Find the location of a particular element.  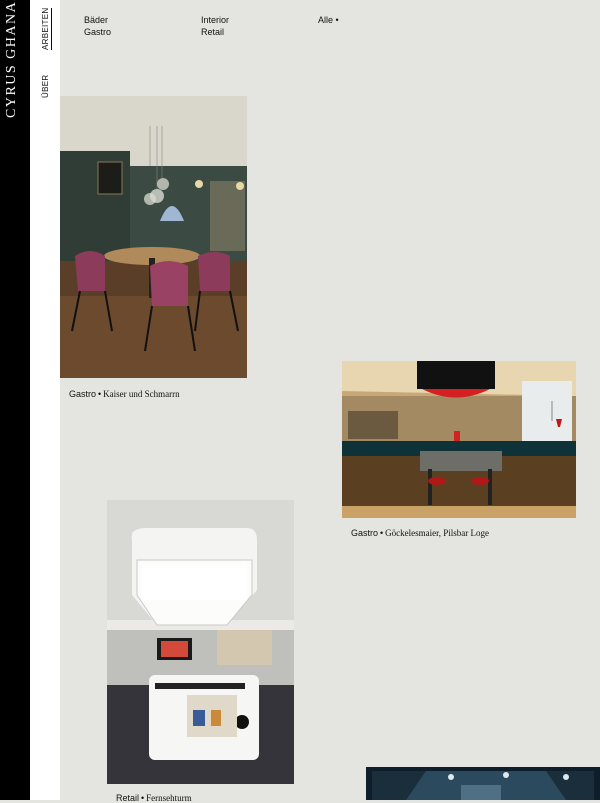

filter-baeder: Bäder is located at coordinates (97, 20).